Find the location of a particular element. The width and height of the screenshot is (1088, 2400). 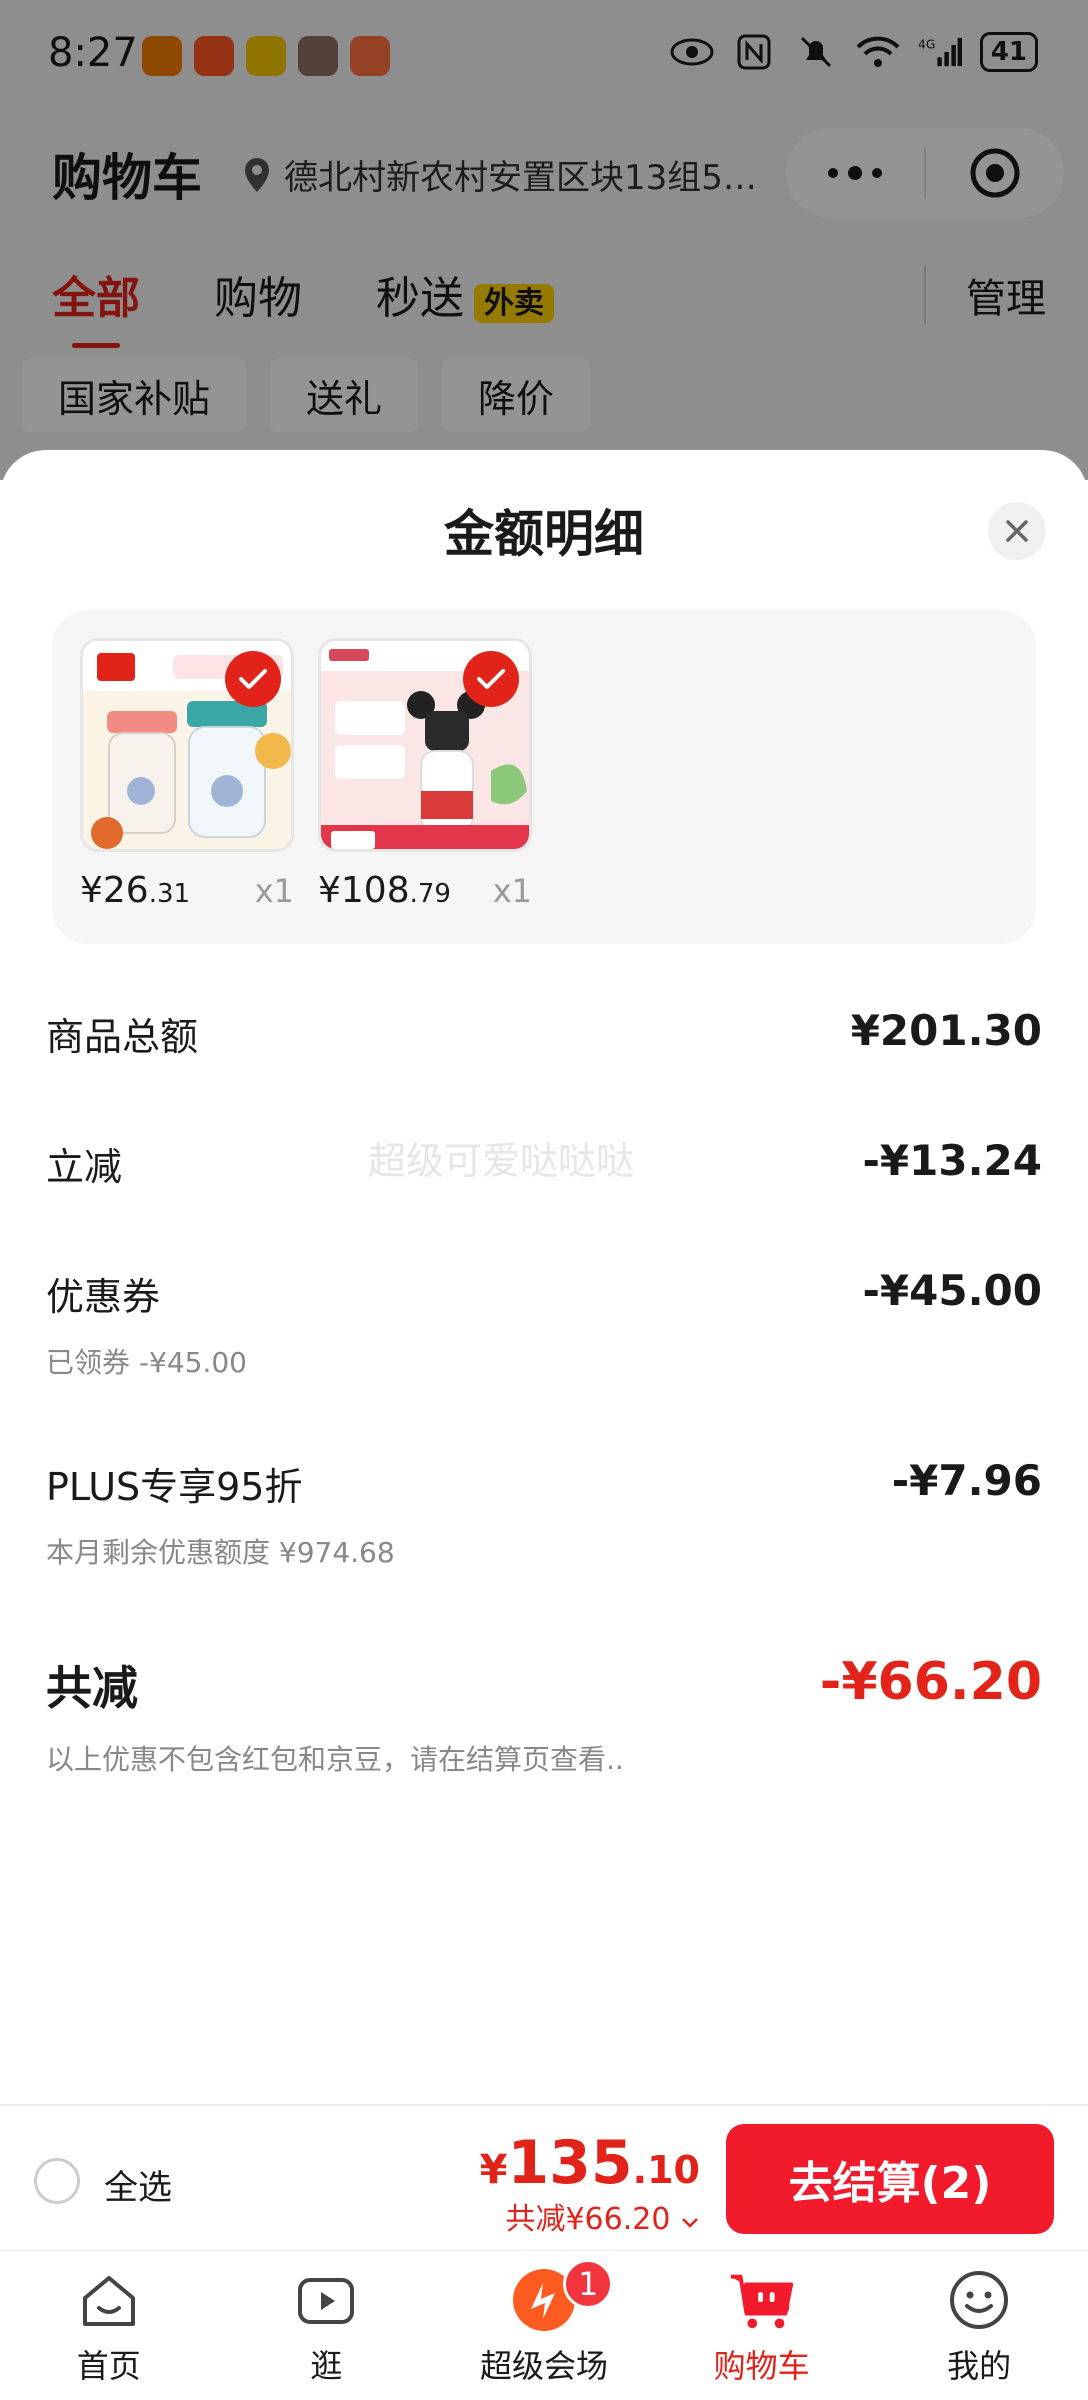

price-decimal: .10 is located at coordinates (666, 2170).